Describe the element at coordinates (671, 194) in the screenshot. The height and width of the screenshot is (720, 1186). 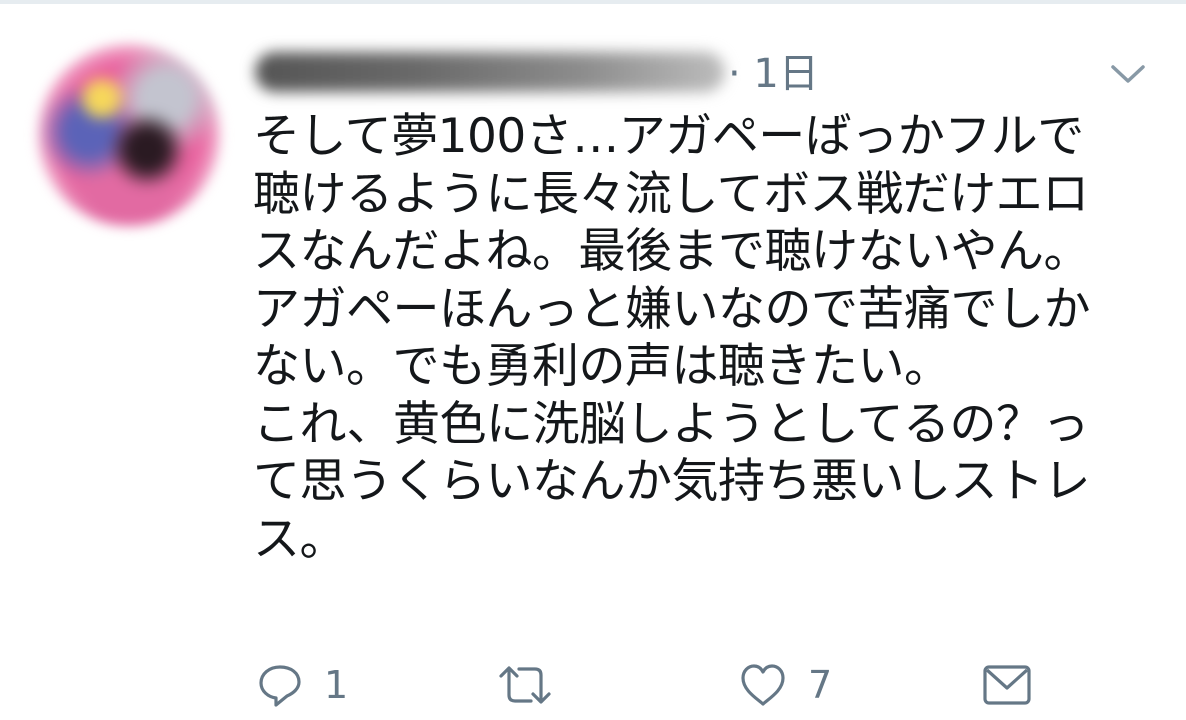
I see `tweet-text-line: 聴けるように長々流してボス戦だけエロ` at that location.